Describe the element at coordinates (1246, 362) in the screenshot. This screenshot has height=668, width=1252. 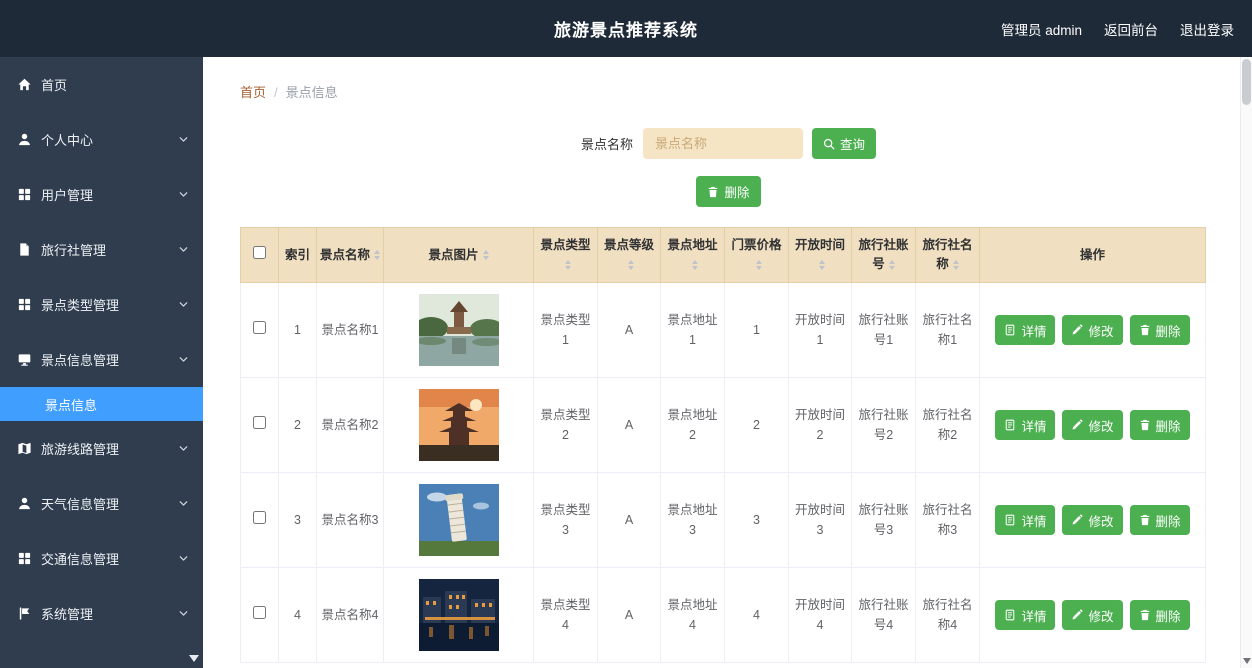
I see `vertical-scrollbar` at that location.